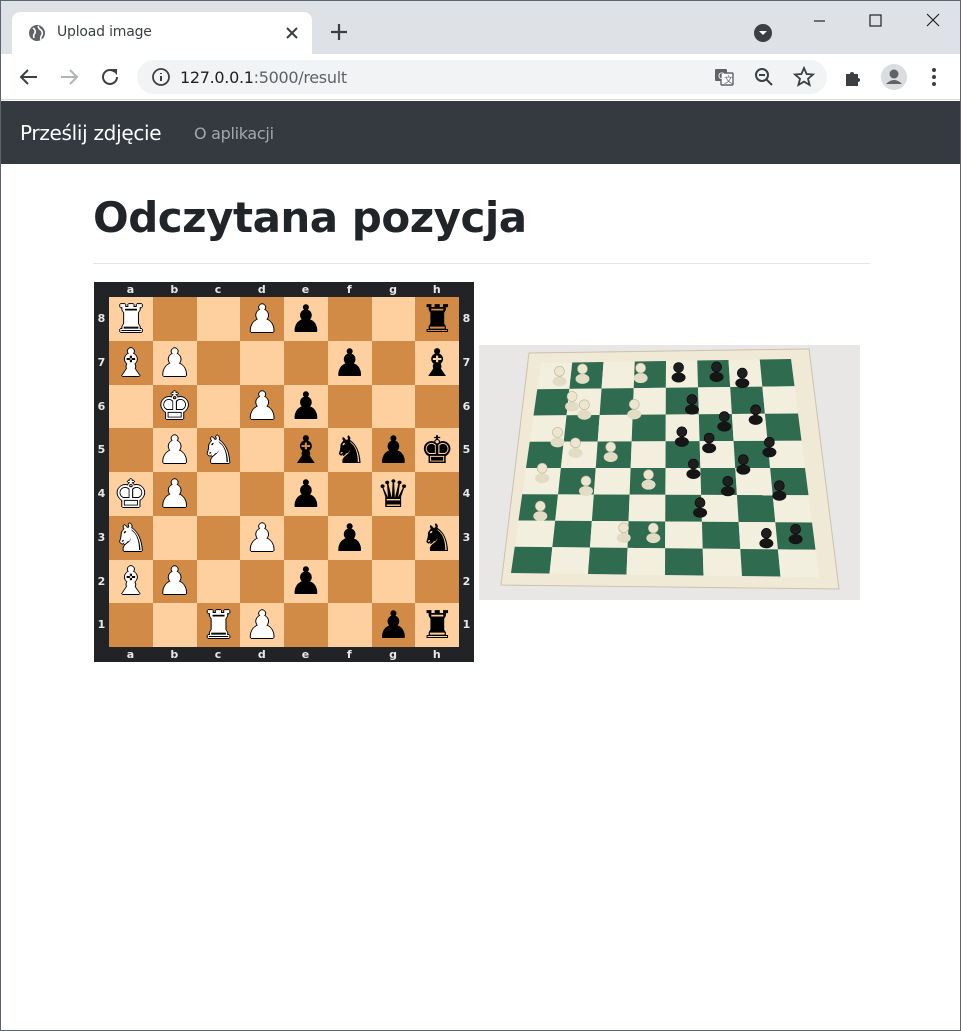  Describe the element at coordinates (481, 263) in the screenshot. I see `heading-divider` at that location.